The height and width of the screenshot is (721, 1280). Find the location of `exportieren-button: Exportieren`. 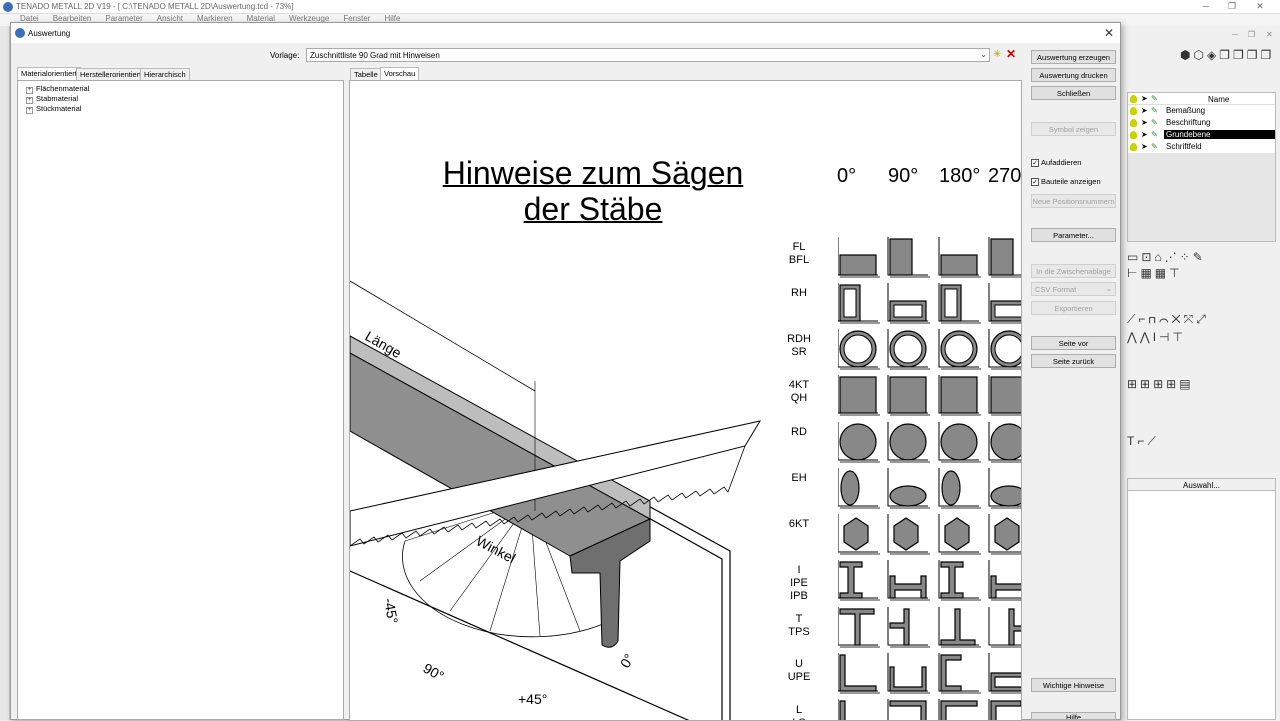

exportieren-button: Exportieren is located at coordinates (1073, 308).